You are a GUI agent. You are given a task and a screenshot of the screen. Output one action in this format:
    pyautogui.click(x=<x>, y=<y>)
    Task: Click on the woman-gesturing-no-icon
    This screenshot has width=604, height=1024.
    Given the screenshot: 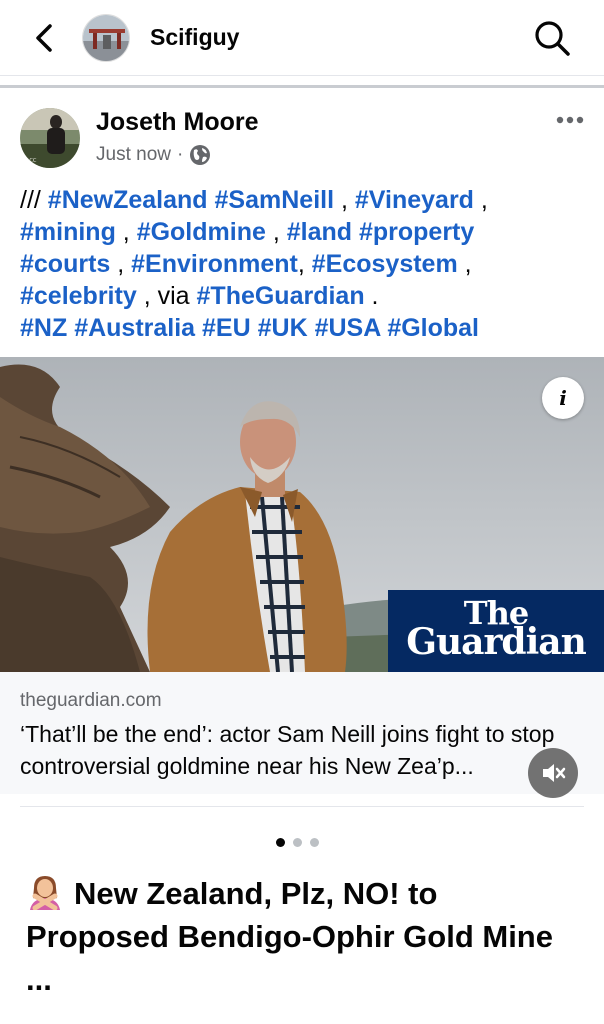 What is the action you would take?
    pyautogui.click(x=45, y=893)
    